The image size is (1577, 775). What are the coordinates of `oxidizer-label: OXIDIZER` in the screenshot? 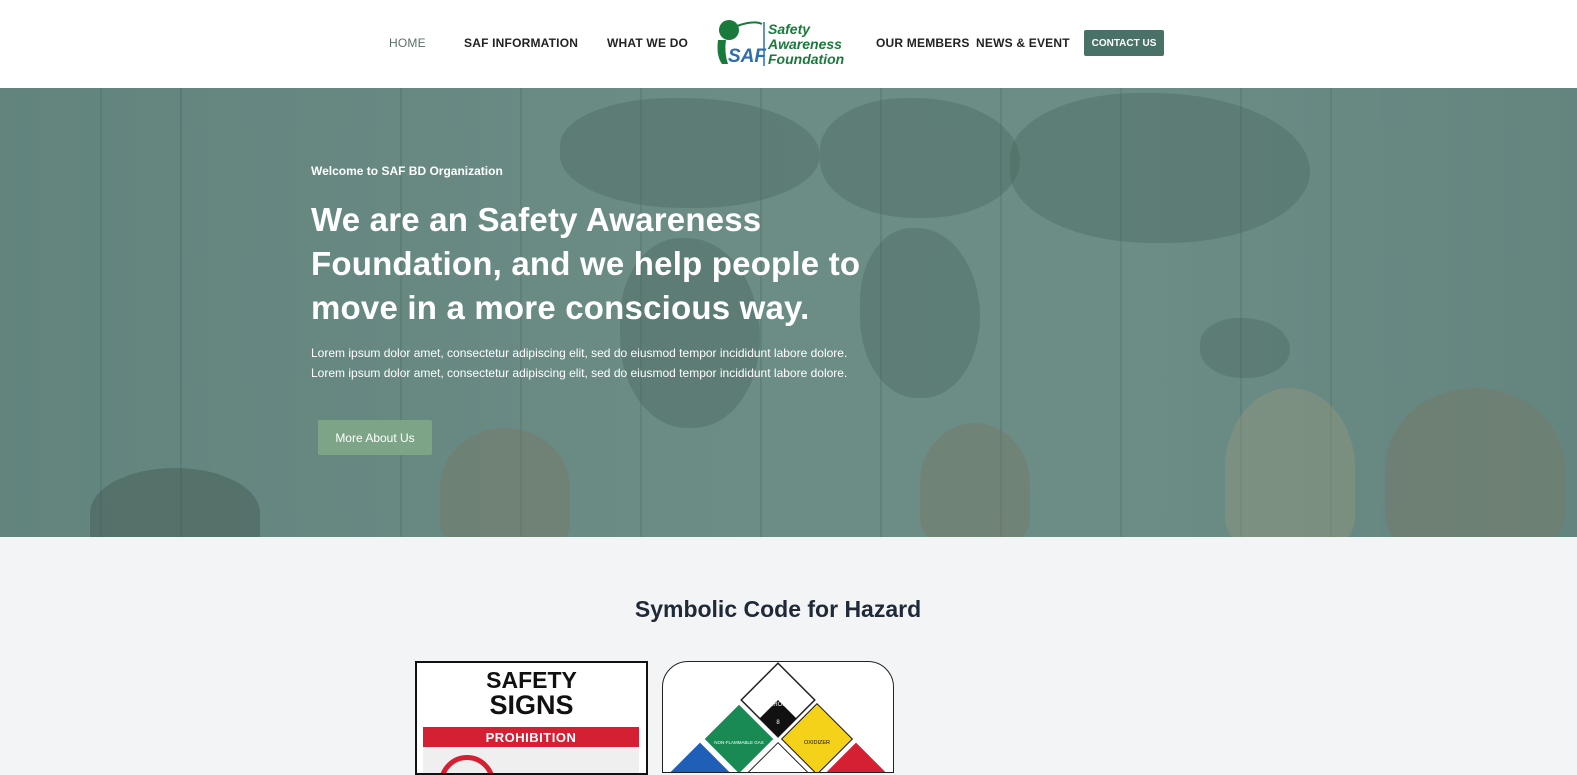 It's located at (817, 743).